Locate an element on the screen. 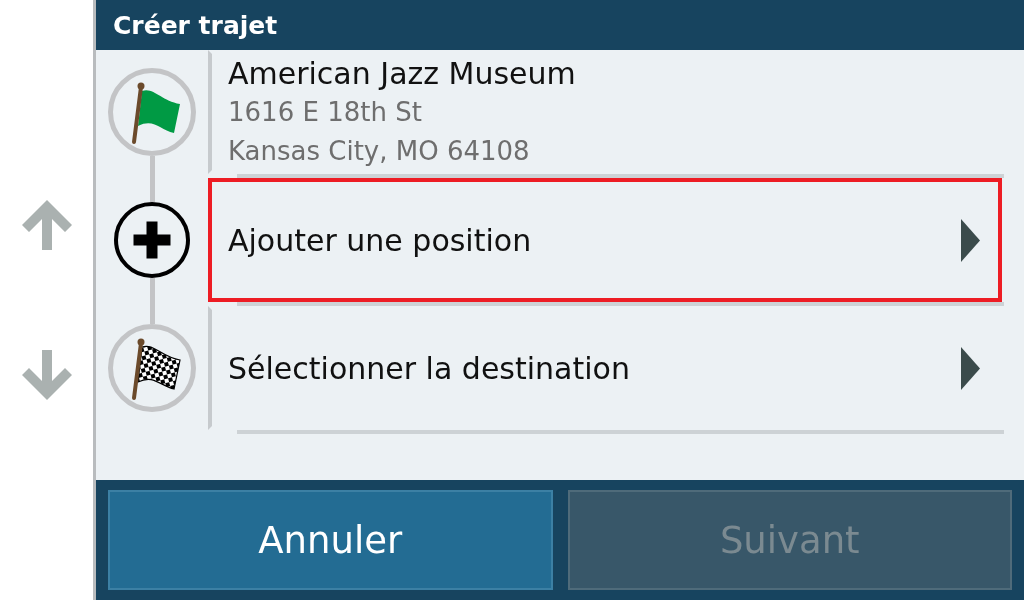 This screenshot has height=600, width=1024. address-line: 1616 E 18th St is located at coordinates (325, 112).